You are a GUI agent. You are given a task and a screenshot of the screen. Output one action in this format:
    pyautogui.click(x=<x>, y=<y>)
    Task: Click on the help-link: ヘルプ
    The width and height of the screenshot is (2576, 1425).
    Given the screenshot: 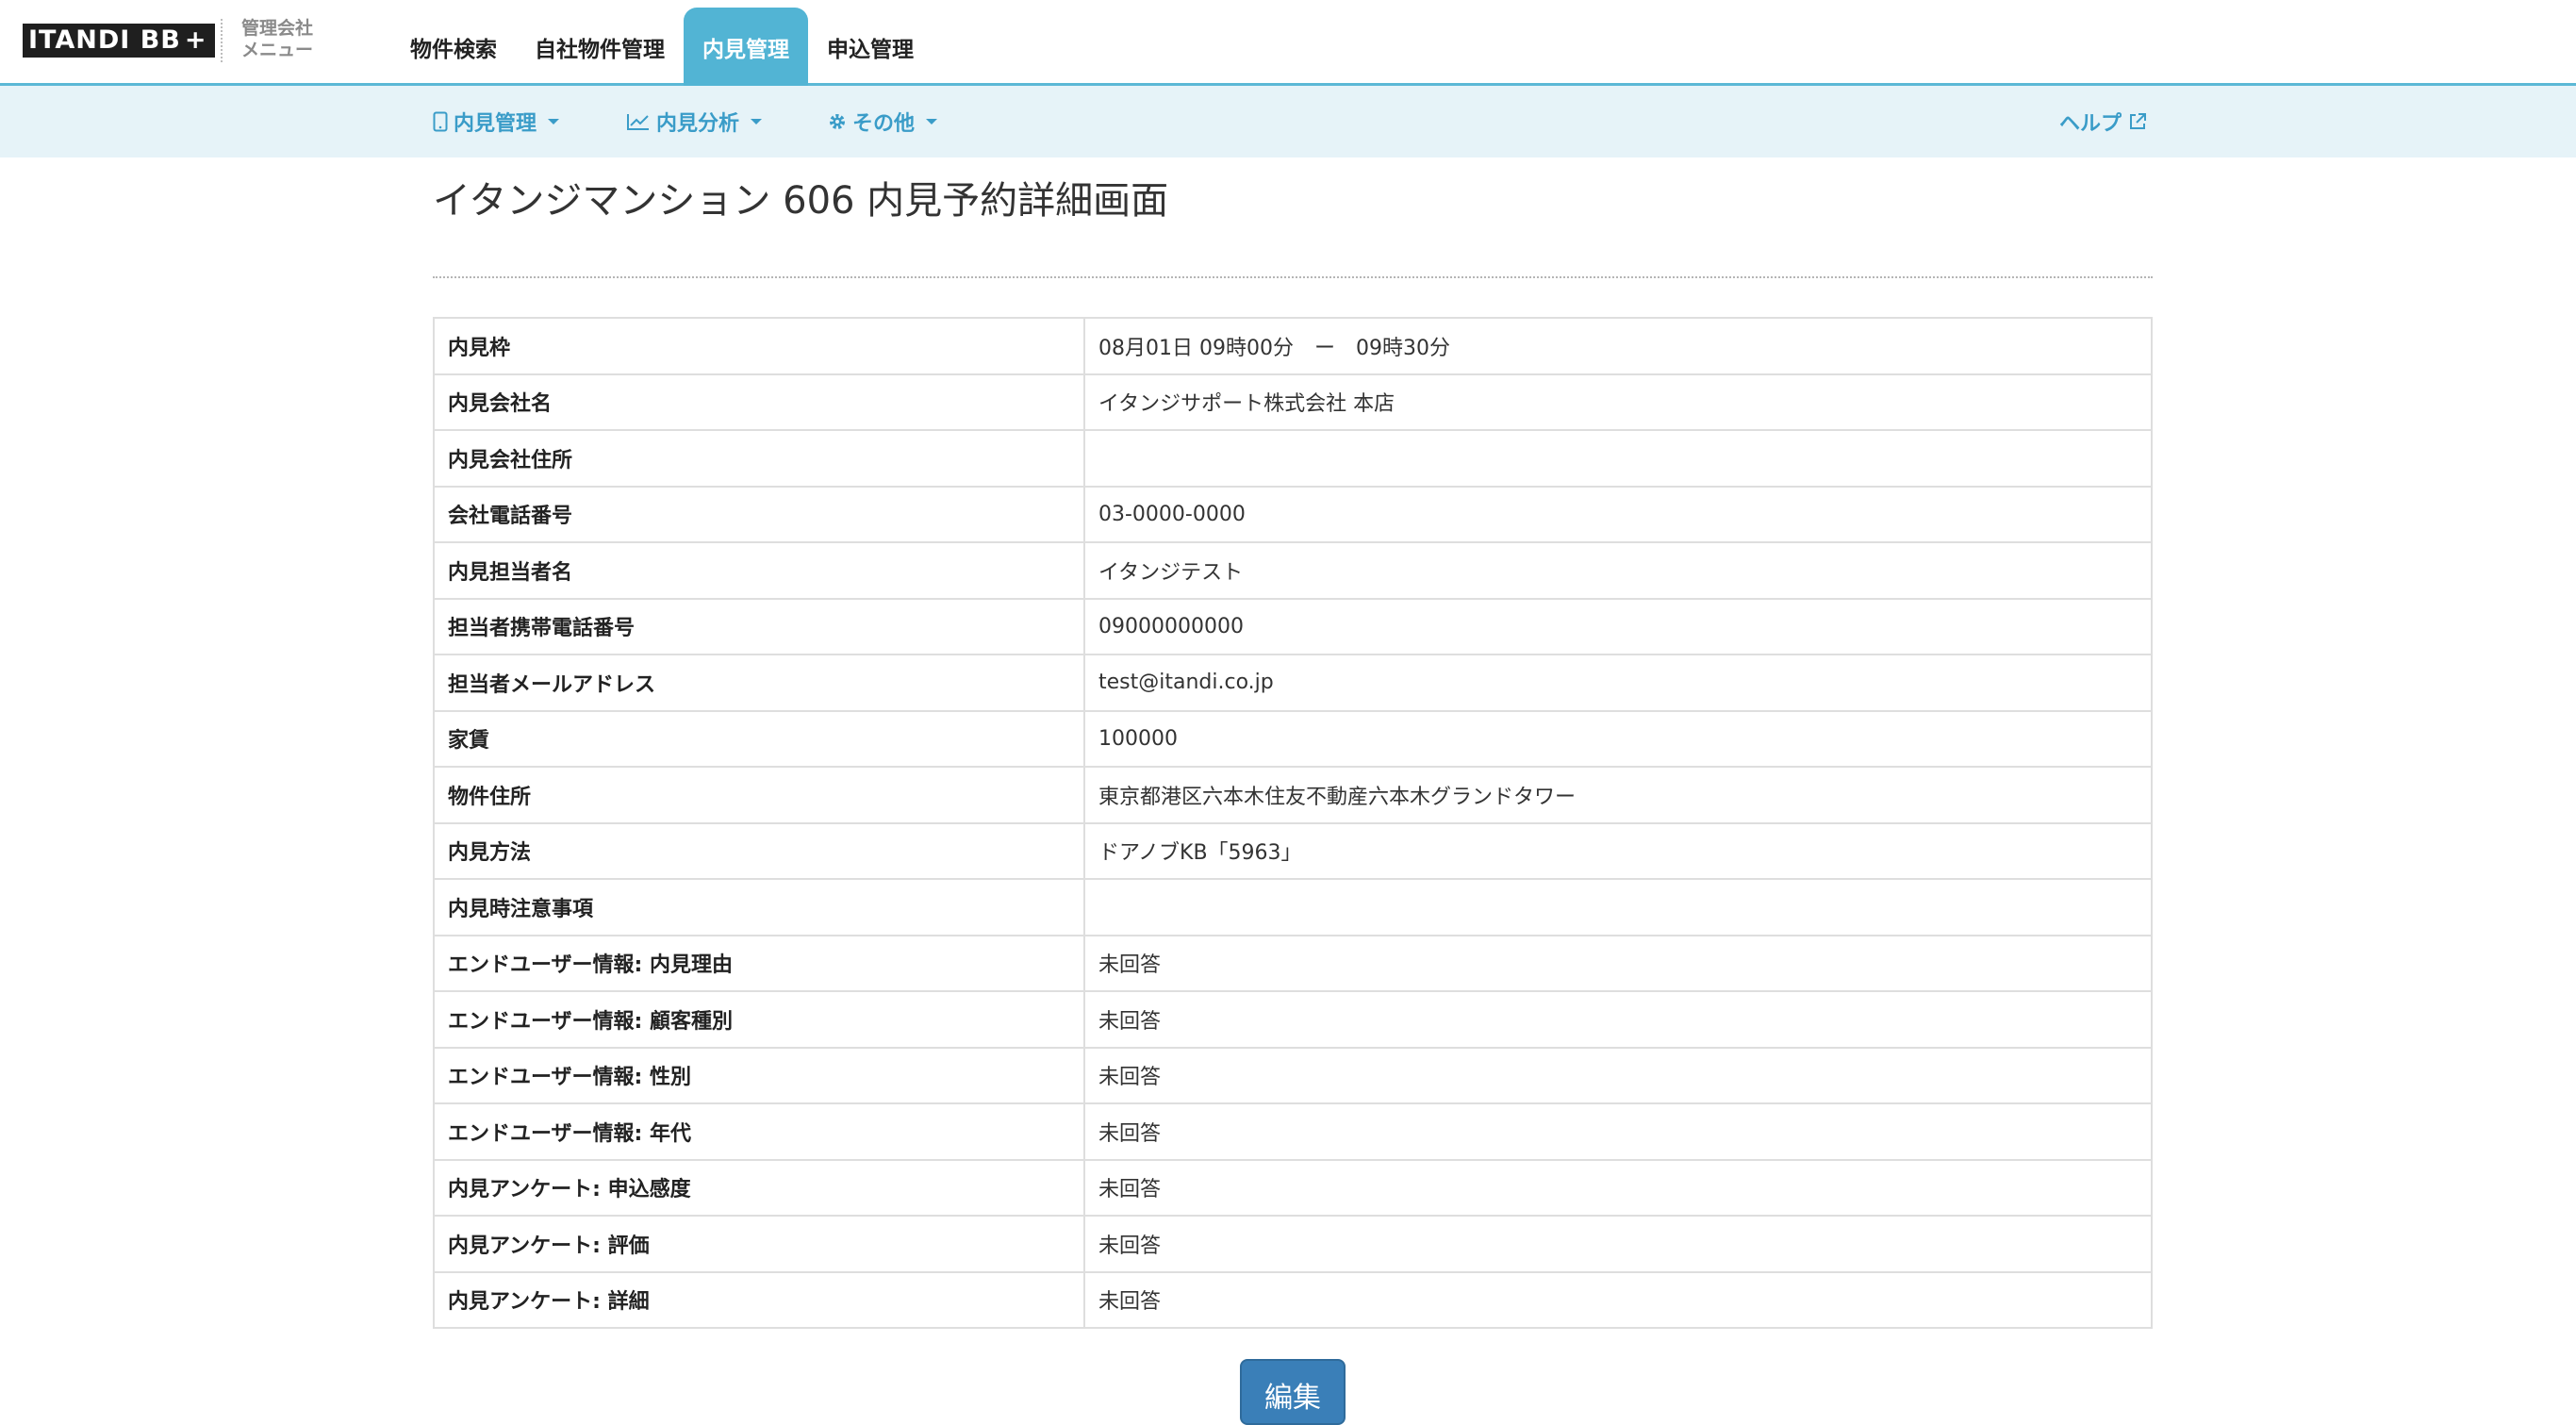 What is the action you would take?
    pyautogui.click(x=2106, y=122)
    